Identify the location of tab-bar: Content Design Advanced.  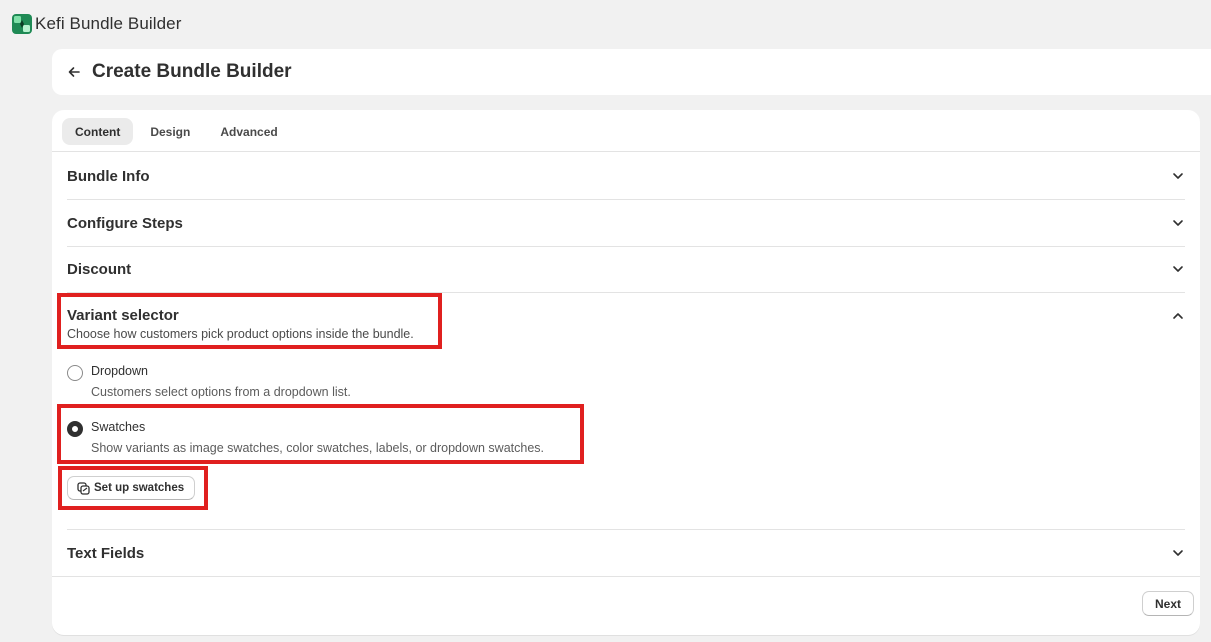
(176, 131).